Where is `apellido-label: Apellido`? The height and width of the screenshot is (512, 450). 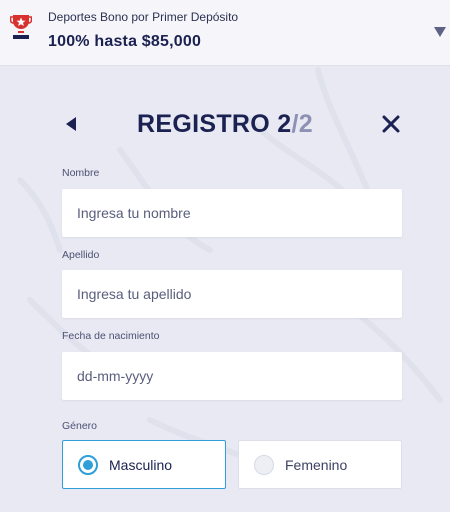 apellido-label: Apellido is located at coordinates (81, 255).